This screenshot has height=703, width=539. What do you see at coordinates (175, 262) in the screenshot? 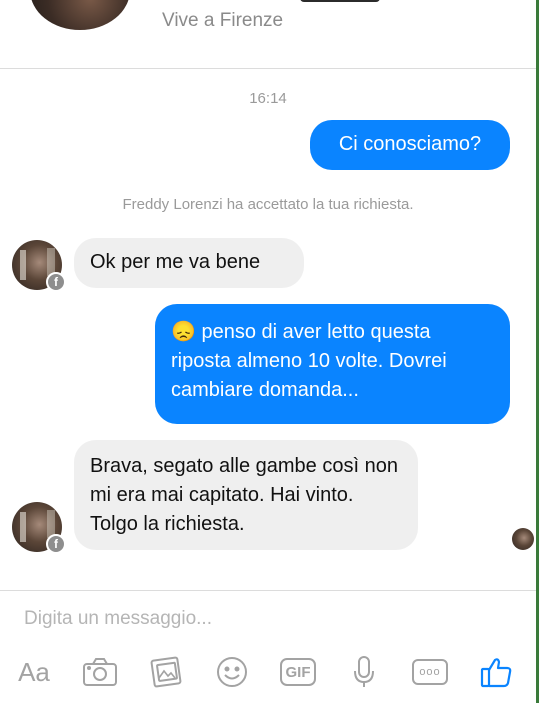
I see `message-text: Ok per me va bene` at bounding box center [175, 262].